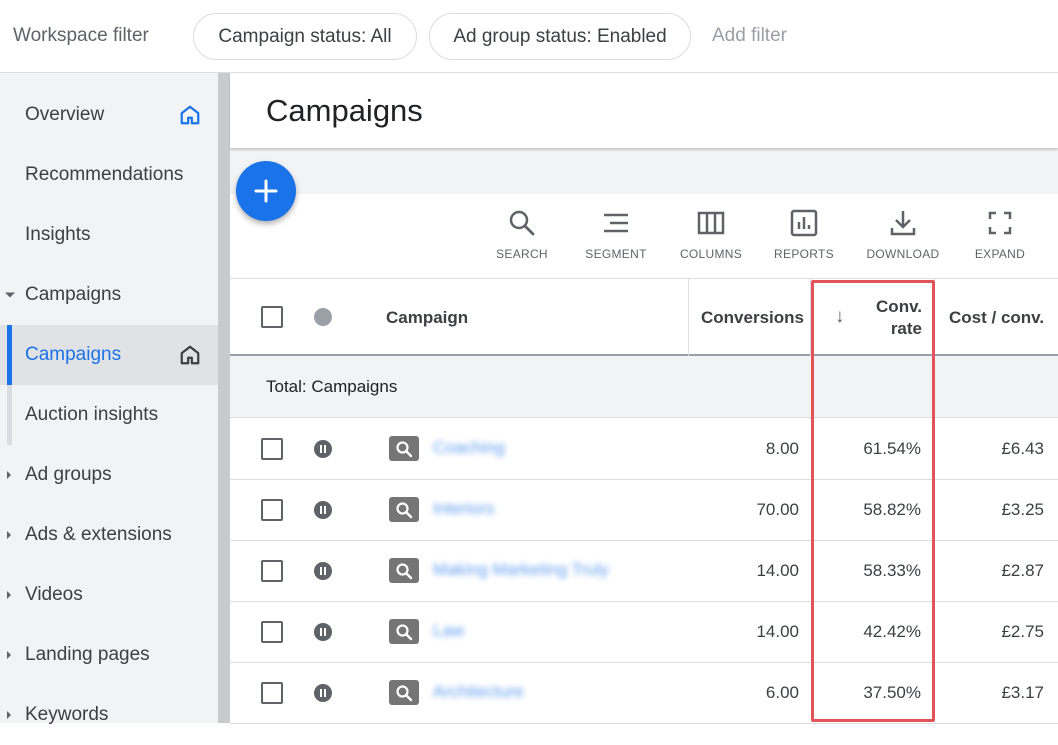 This screenshot has width=1058, height=745. Describe the element at coordinates (616, 223) in the screenshot. I see `segment-icon` at that location.